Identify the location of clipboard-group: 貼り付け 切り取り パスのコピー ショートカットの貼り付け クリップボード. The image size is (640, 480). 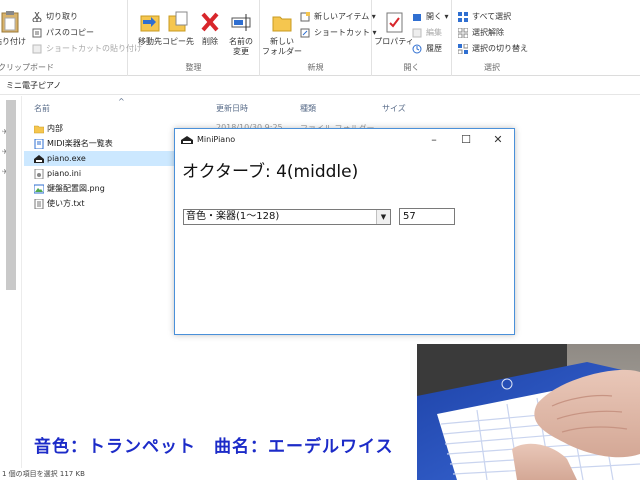
(71, 38).